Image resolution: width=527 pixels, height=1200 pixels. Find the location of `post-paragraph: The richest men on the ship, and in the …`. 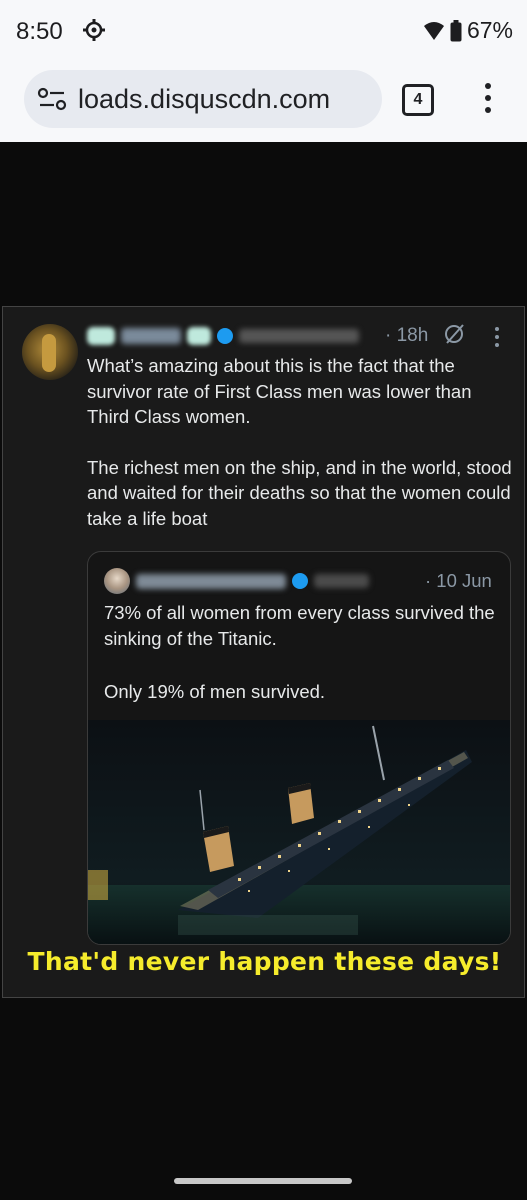

post-paragraph: The richest men on the ship, and in the … is located at coordinates (299, 492).